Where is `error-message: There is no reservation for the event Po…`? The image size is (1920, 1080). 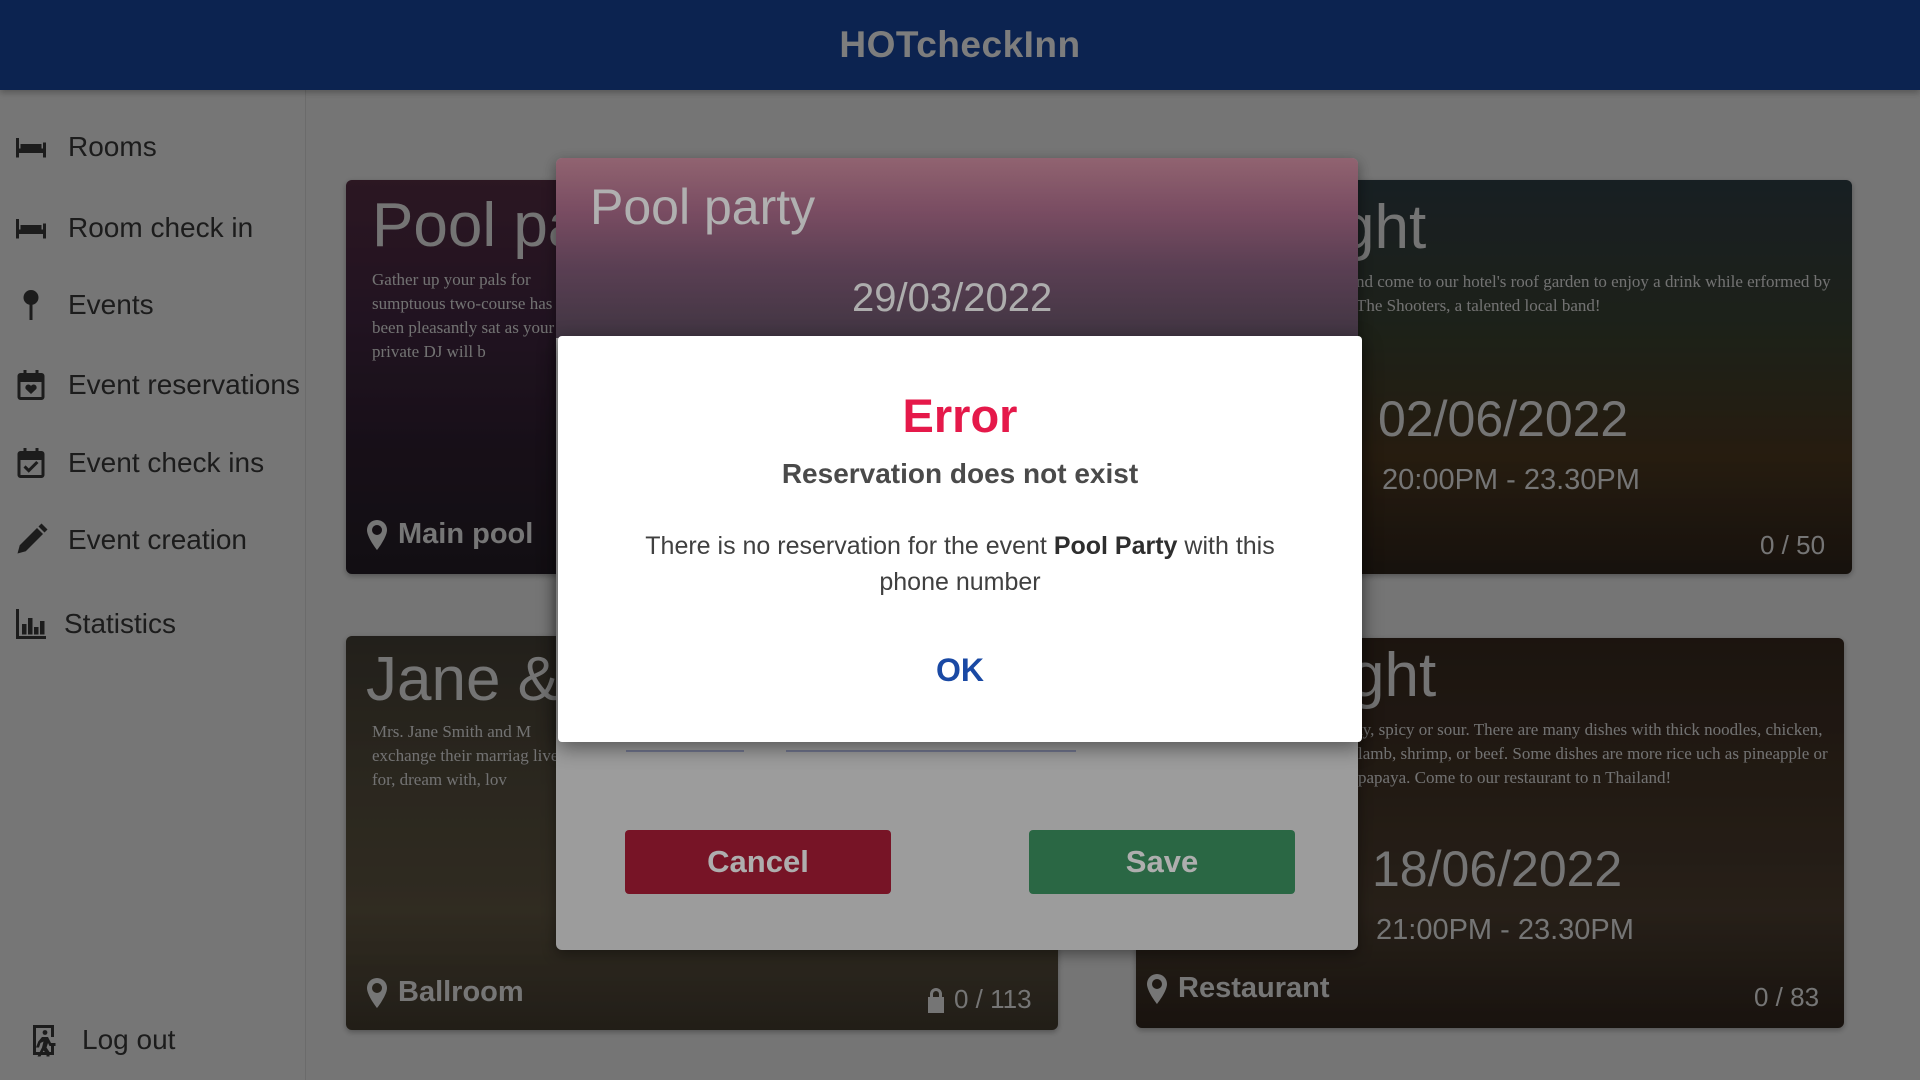
error-message: There is no reservation for the event Po… is located at coordinates (960, 564).